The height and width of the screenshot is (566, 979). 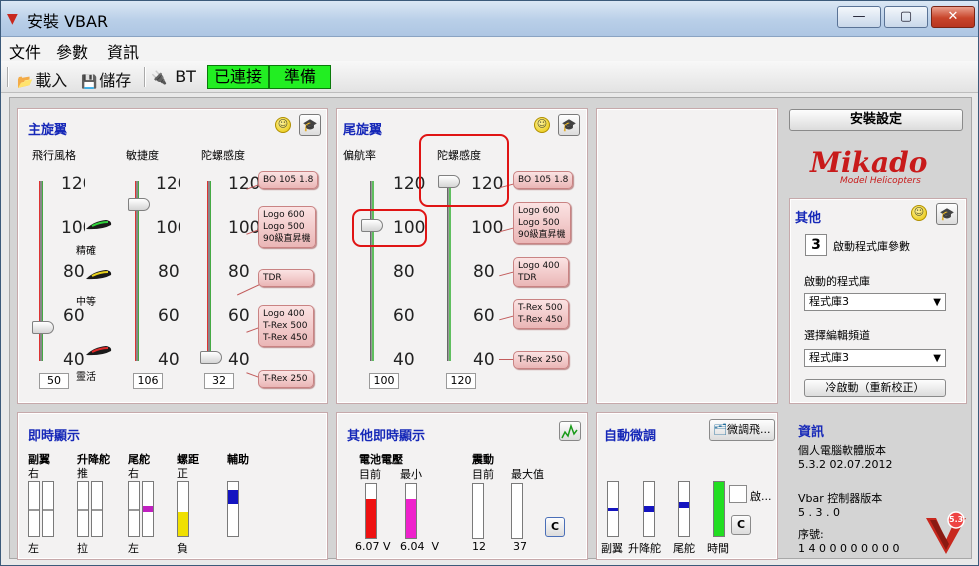 I want to click on yaw-rate-slider-track, so click(x=372, y=271).